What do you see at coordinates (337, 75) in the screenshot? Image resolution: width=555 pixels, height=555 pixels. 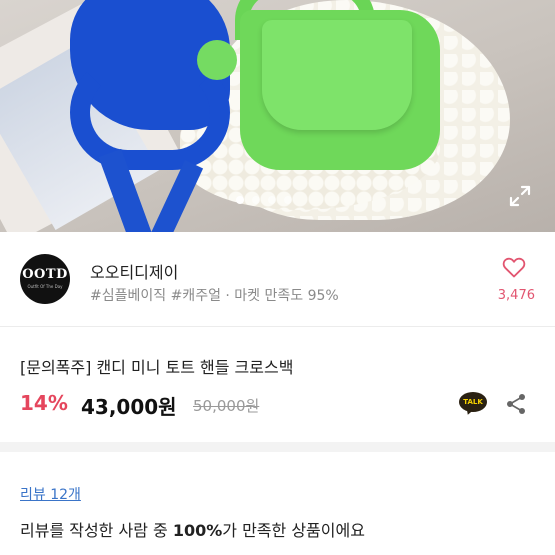 I see `image-green-bag-flap` at bounding box center [337, 75].